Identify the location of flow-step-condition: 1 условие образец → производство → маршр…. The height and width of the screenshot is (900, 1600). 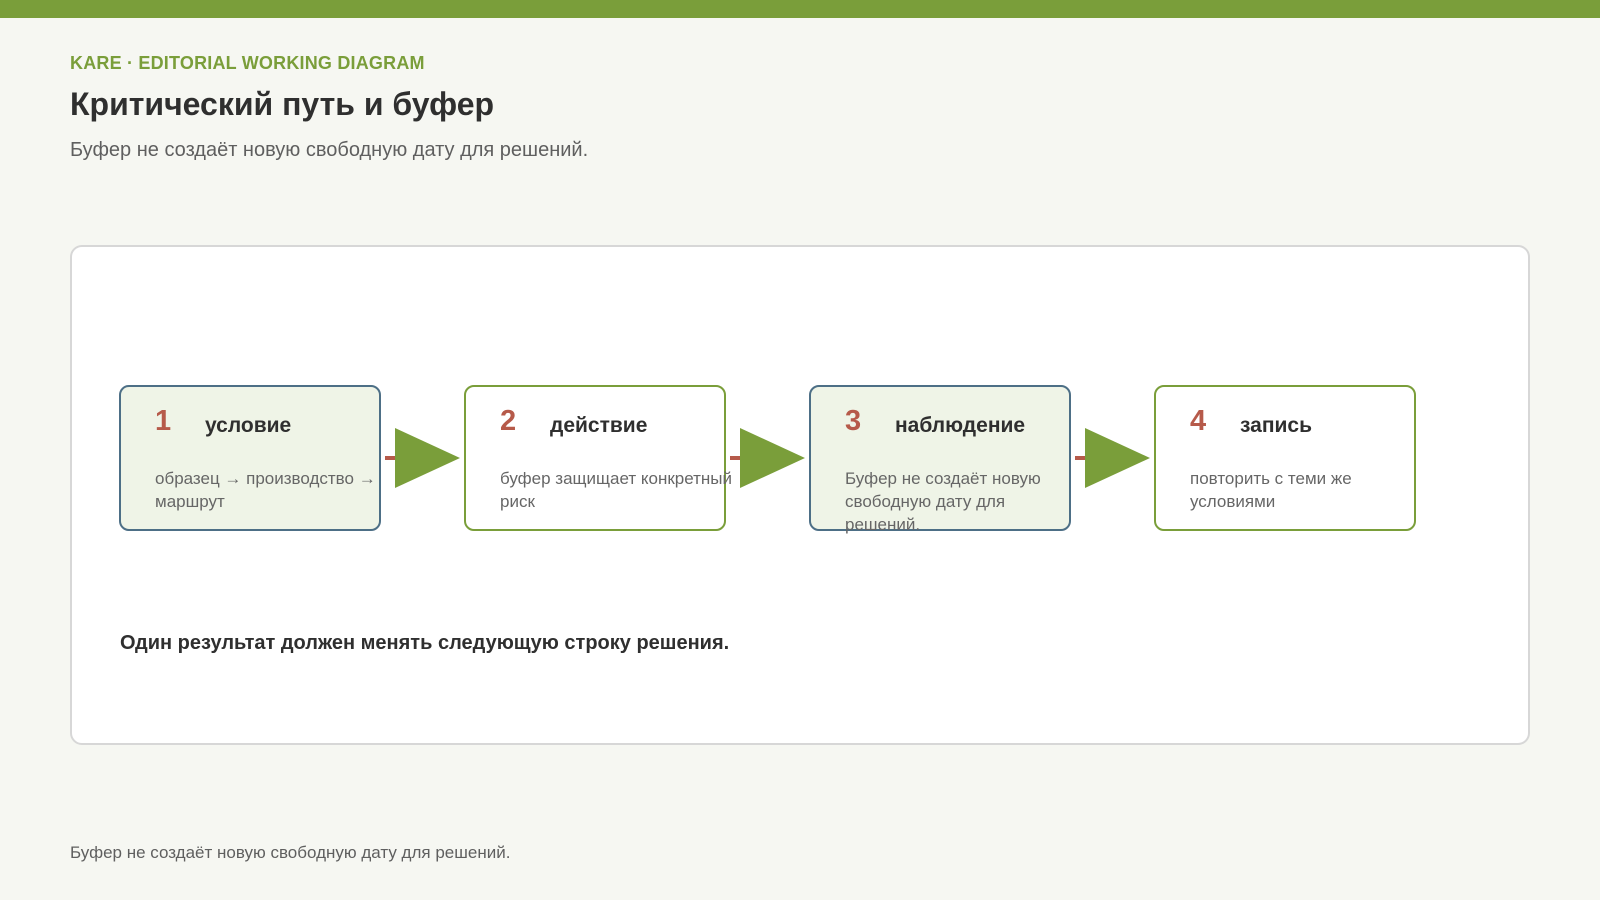
(250, 458).